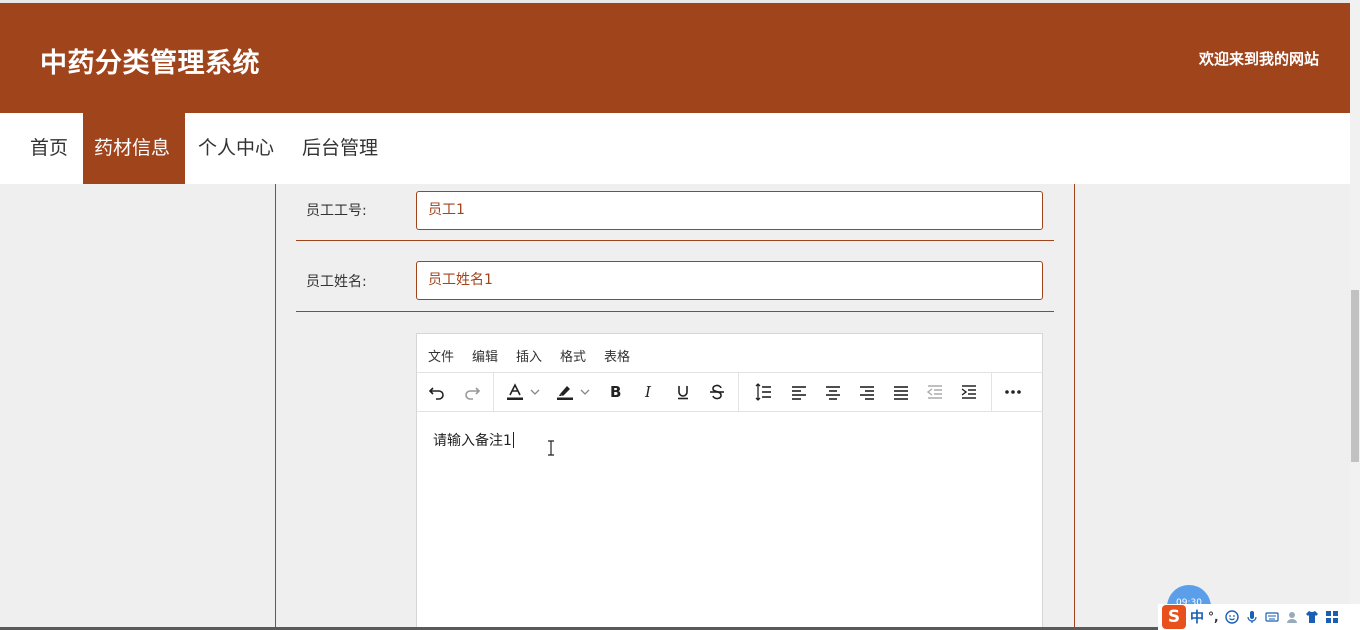 The image size is (1360, 630). I want to click on align-left-icon, so click(799, 392).